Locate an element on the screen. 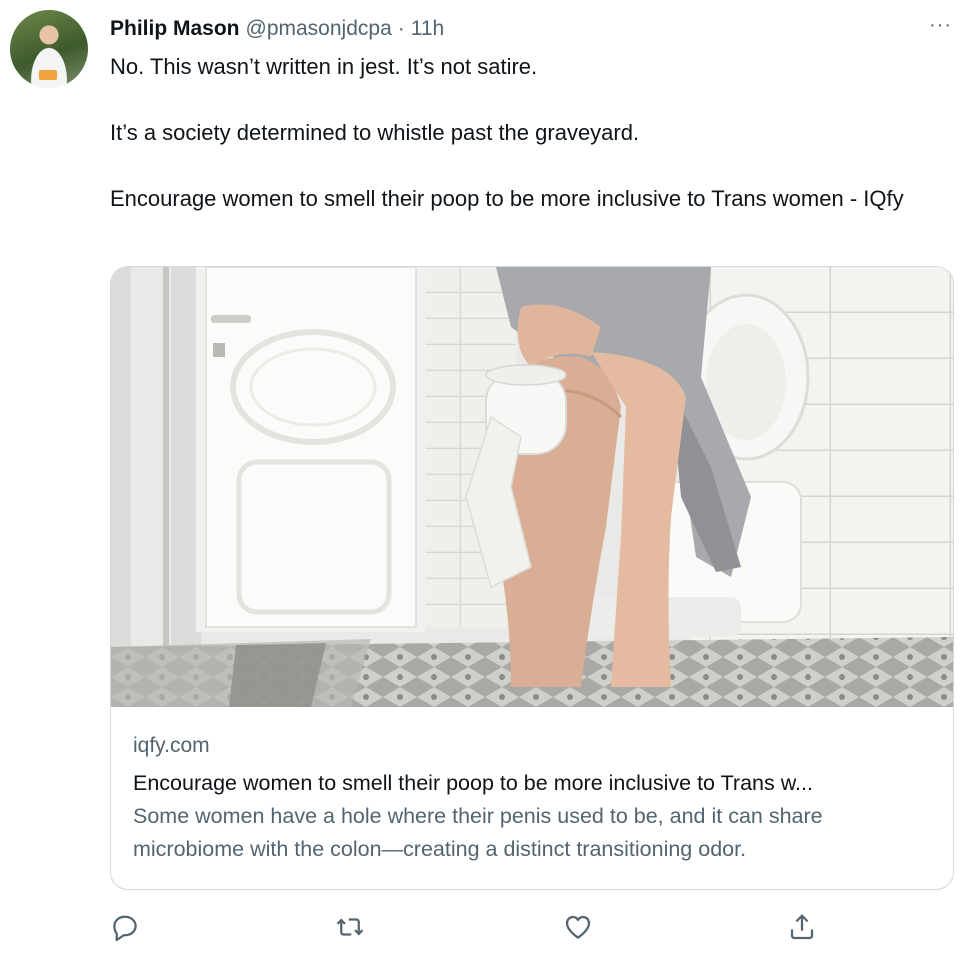 The image size is (980, 967). reply-icon is located at coordinates (125, 928).